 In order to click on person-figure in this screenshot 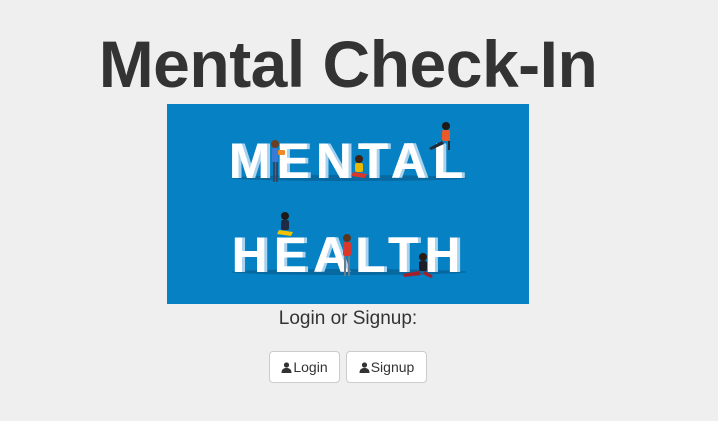, I will do `click(285, 224)`.